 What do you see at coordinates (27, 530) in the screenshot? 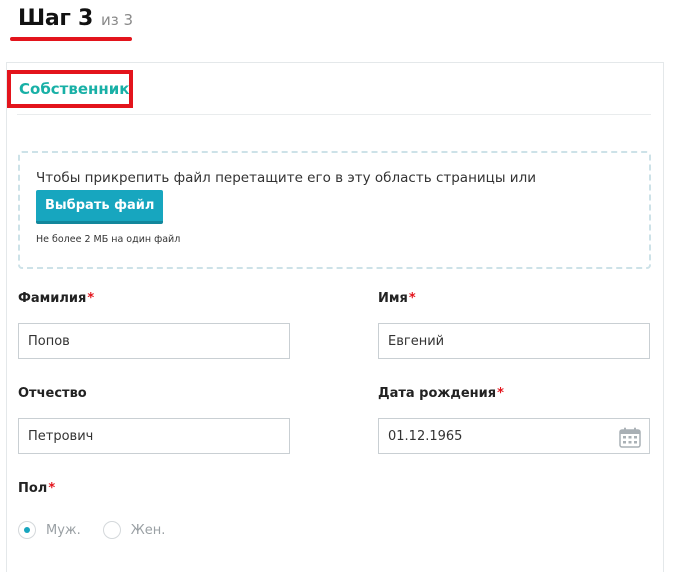
I see `radio-button-male` at bounding box center [27, 530].